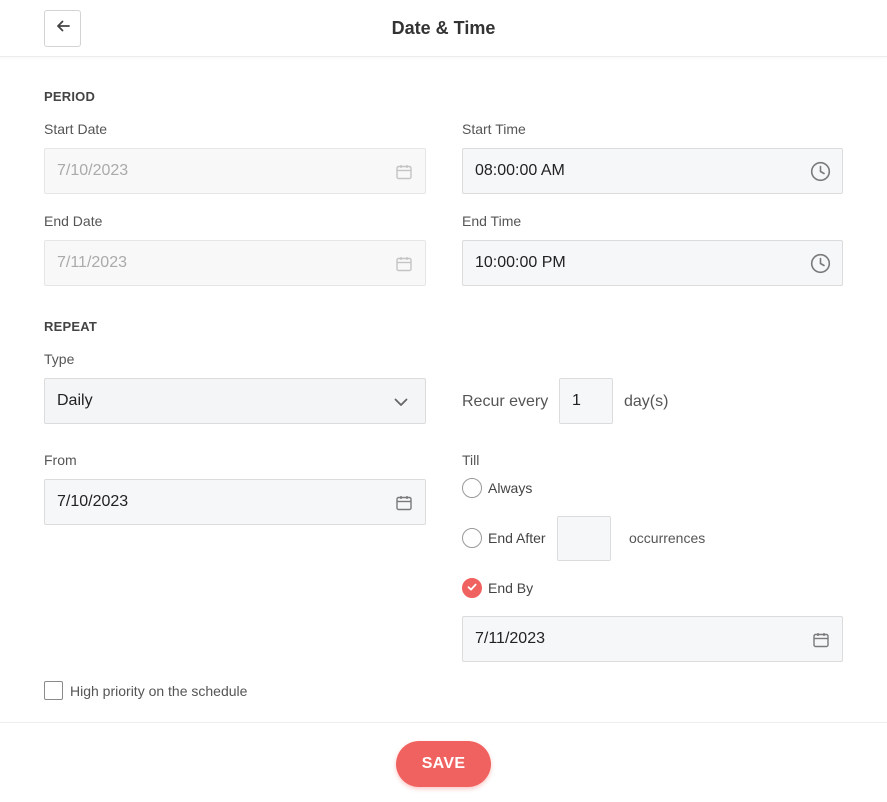 This screenshot has height=802, width=887. Describe the element at coordinates (520, 262) in the screenshot. I see `end-time-value: 10:00:00 PM` at that location.